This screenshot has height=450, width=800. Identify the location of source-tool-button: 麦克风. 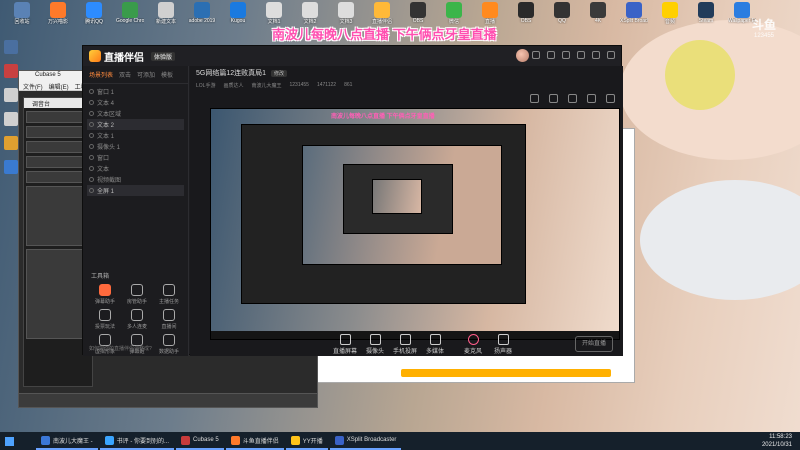
(473, 344).